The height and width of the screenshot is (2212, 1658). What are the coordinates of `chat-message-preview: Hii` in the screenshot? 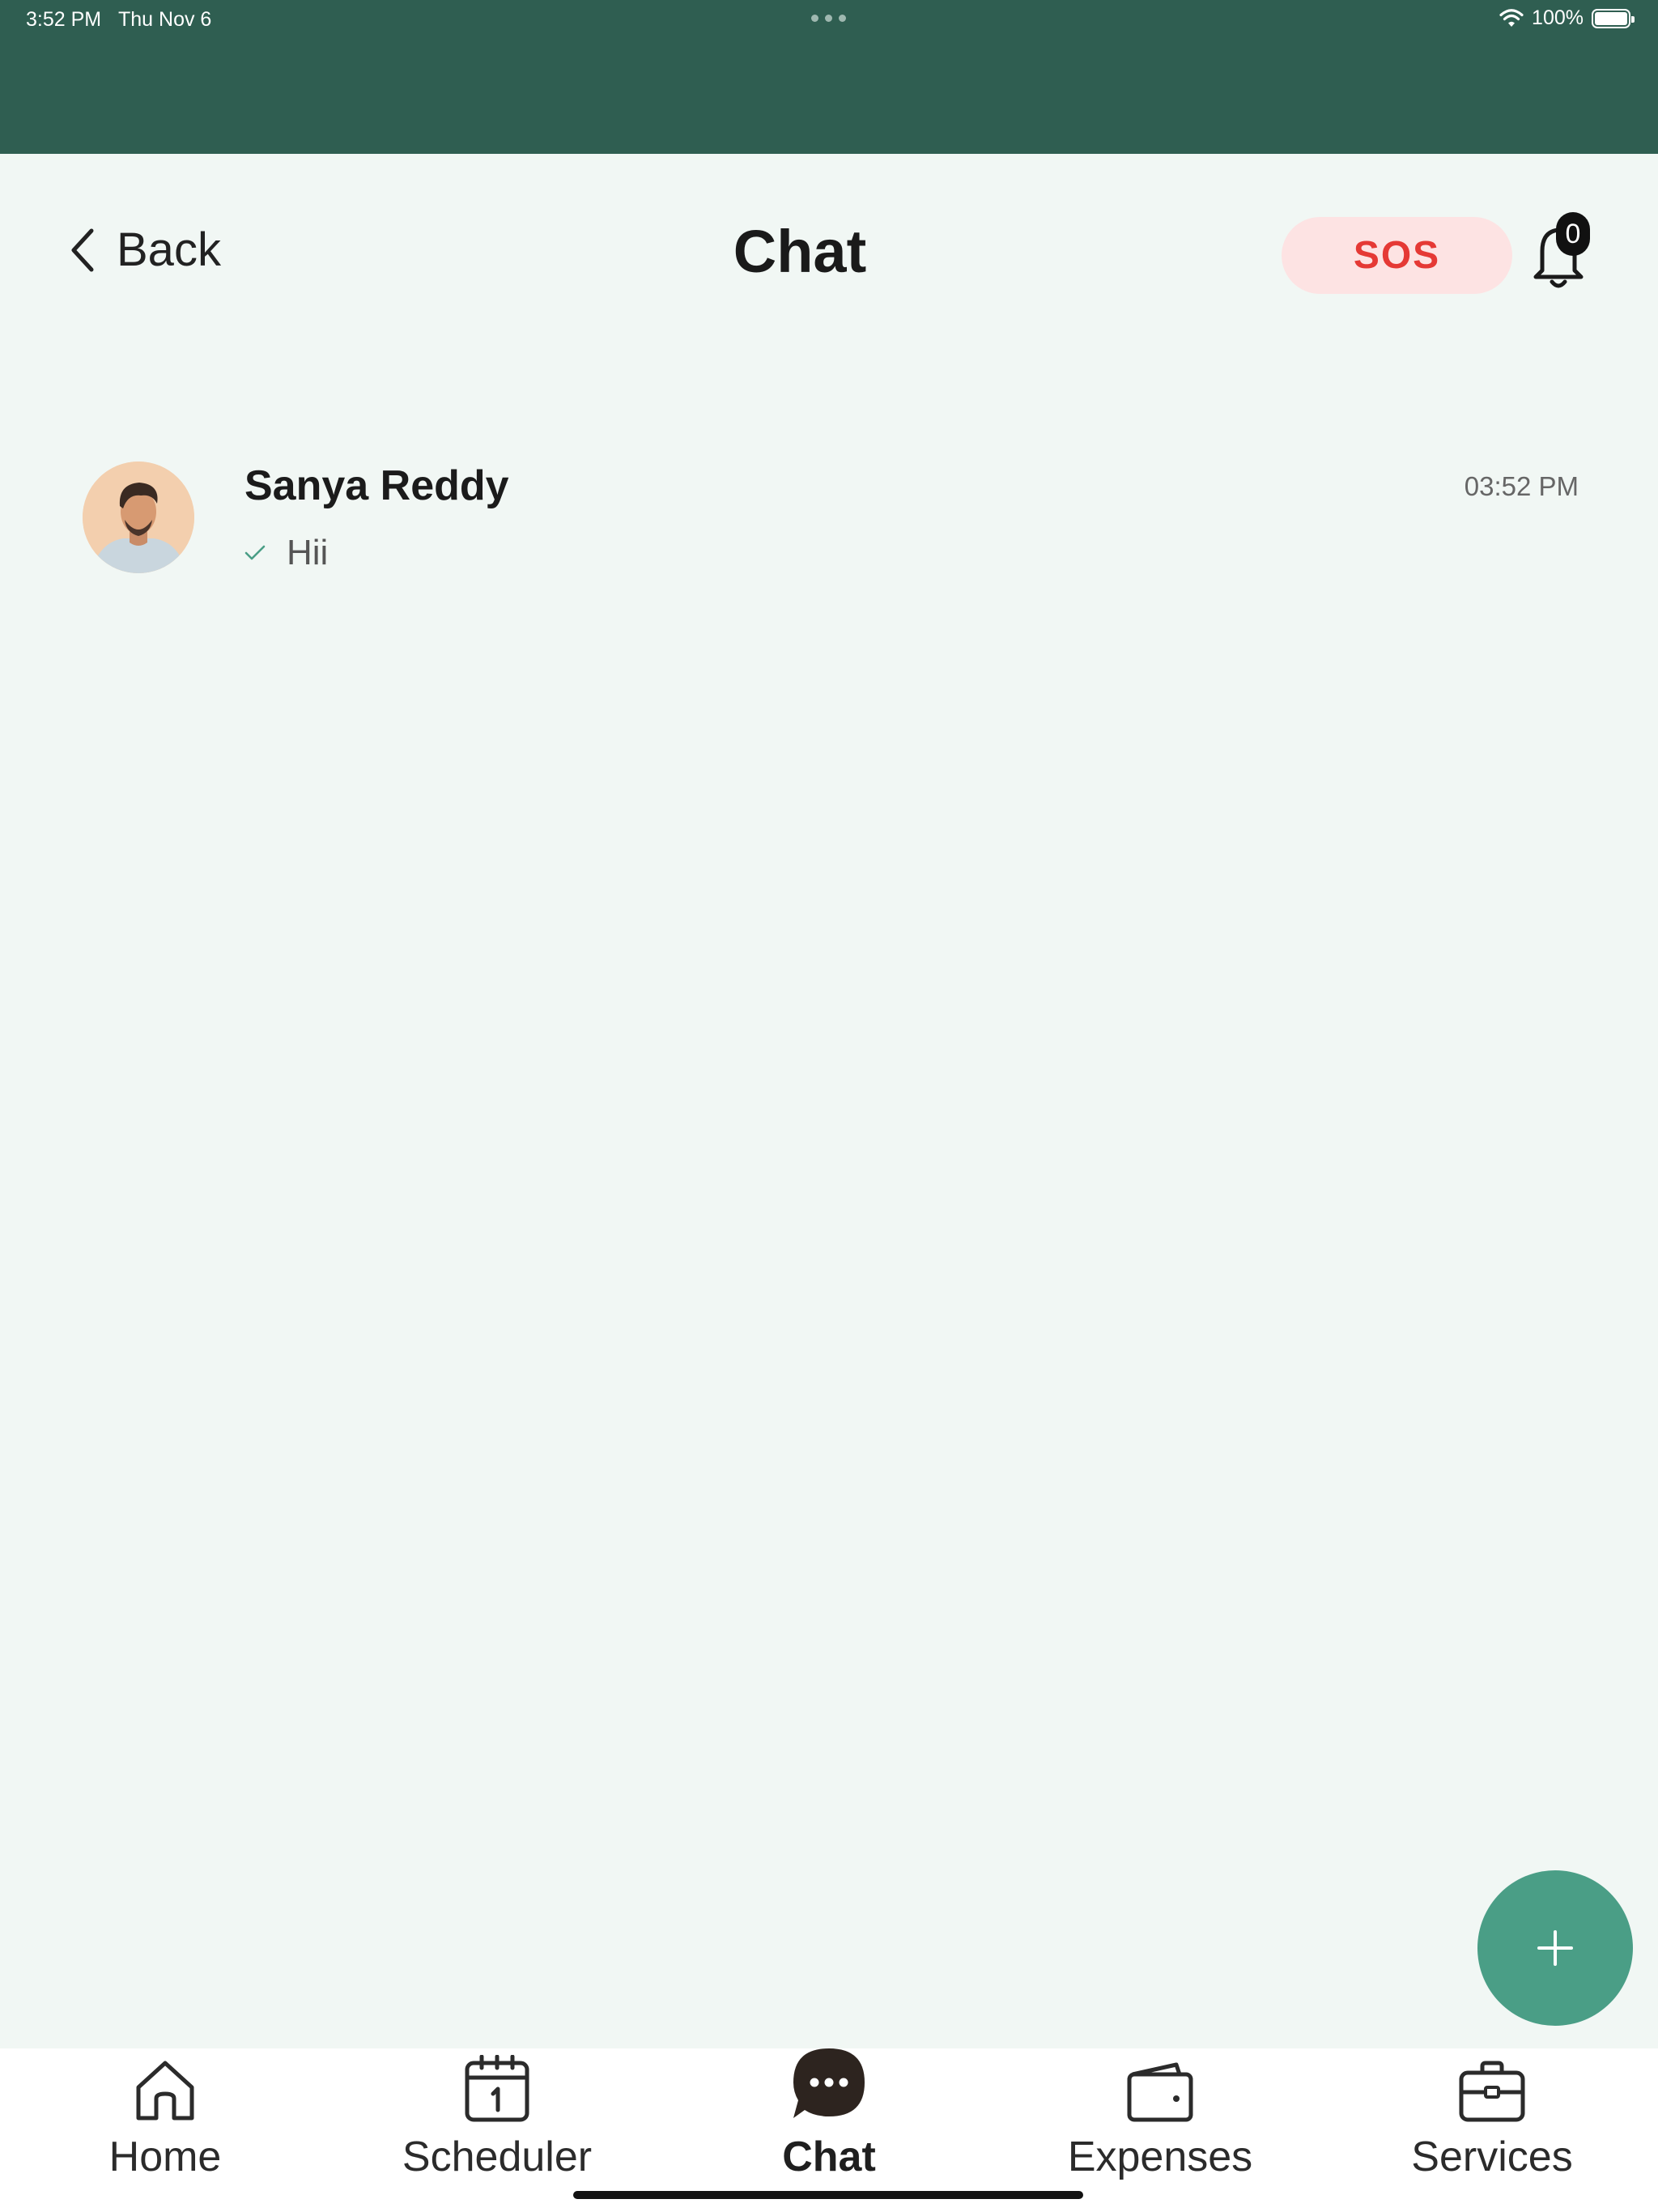 It's located at (286, 553).